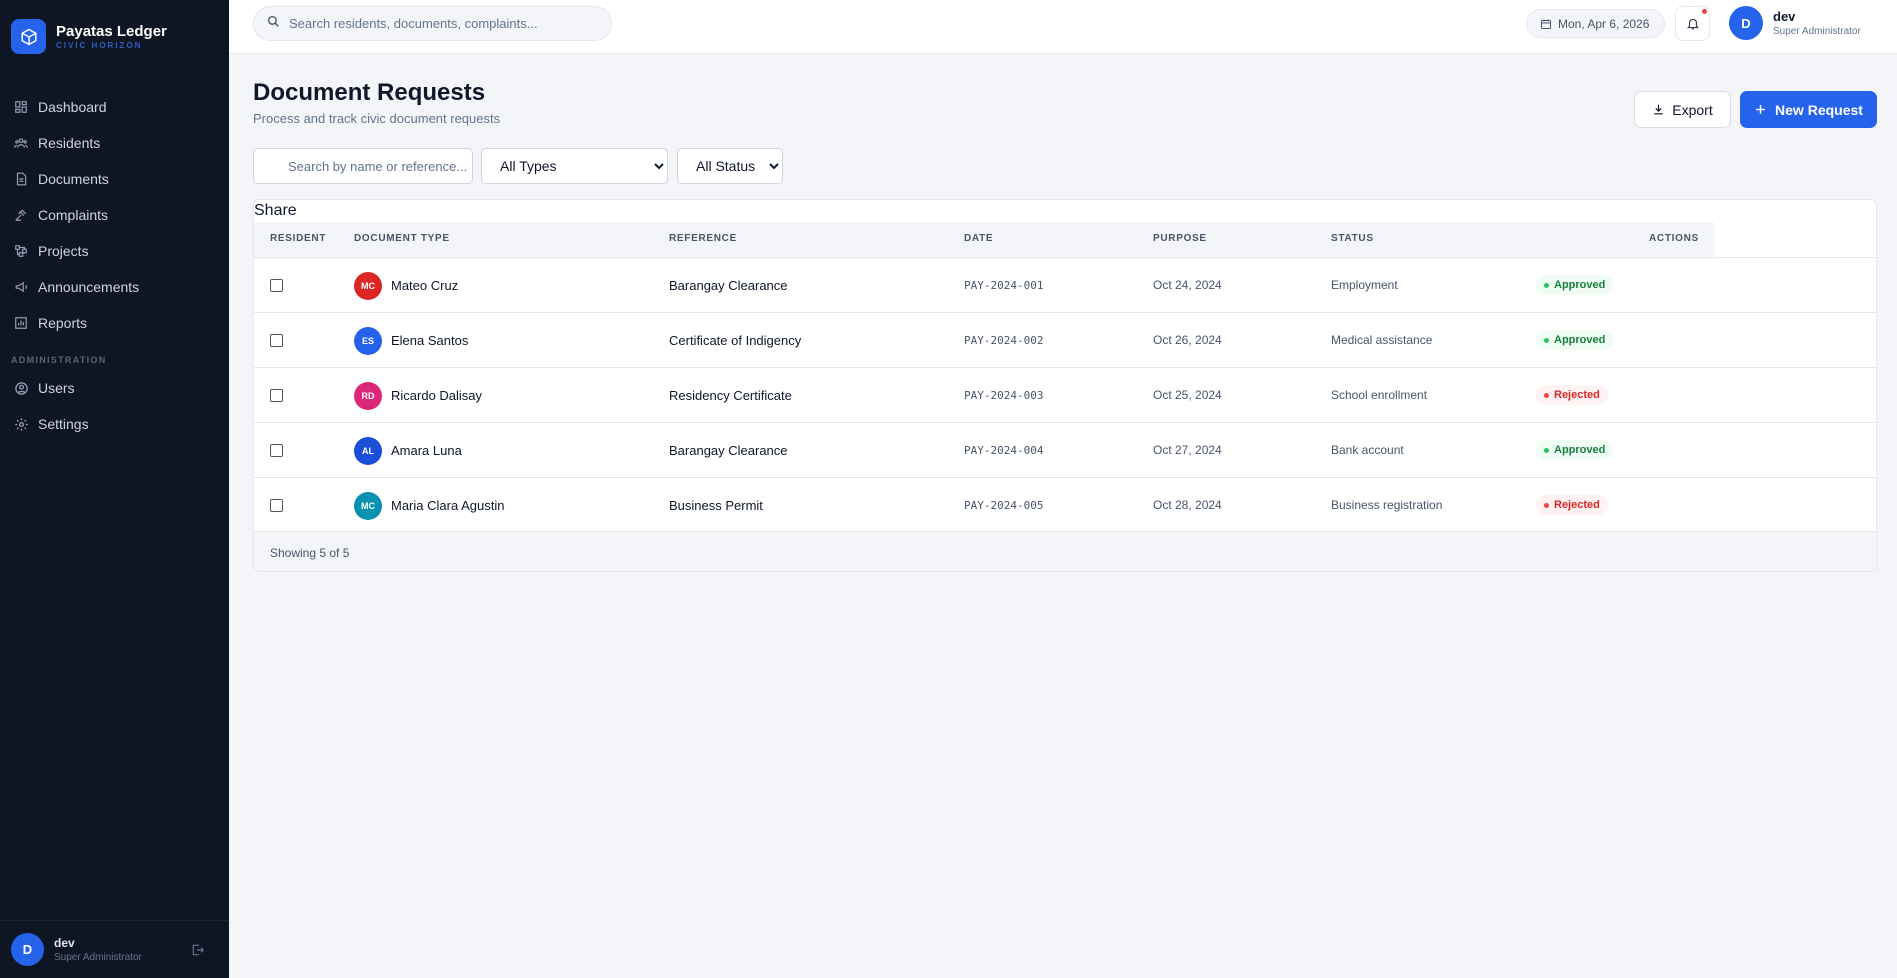 The width and height of the screenshot is (1897, 978). Describe the element at coordinates (368, 396) in the screenshot. I see `avatar: RD` at that location.